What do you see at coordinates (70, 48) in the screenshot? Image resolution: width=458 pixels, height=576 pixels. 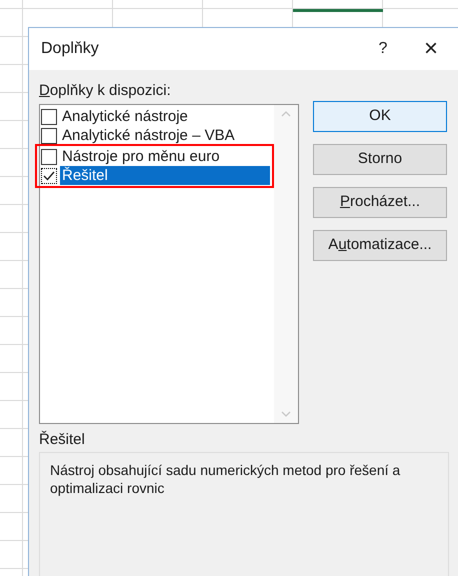 I see `window-title: Doplňky` at bounding box center [70, 48].